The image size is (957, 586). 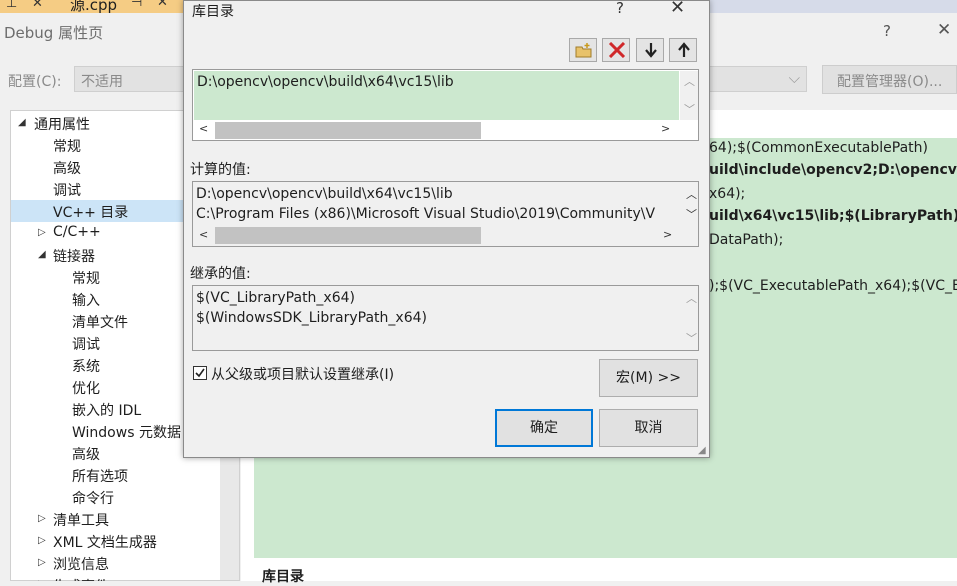 I want to click on tree-item: 通用属性, so click(x=62, y=124).